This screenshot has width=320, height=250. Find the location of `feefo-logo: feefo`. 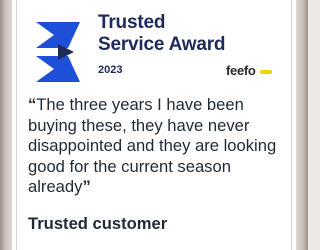

feefo-logo: feefo is located at coordinates (241, 70).